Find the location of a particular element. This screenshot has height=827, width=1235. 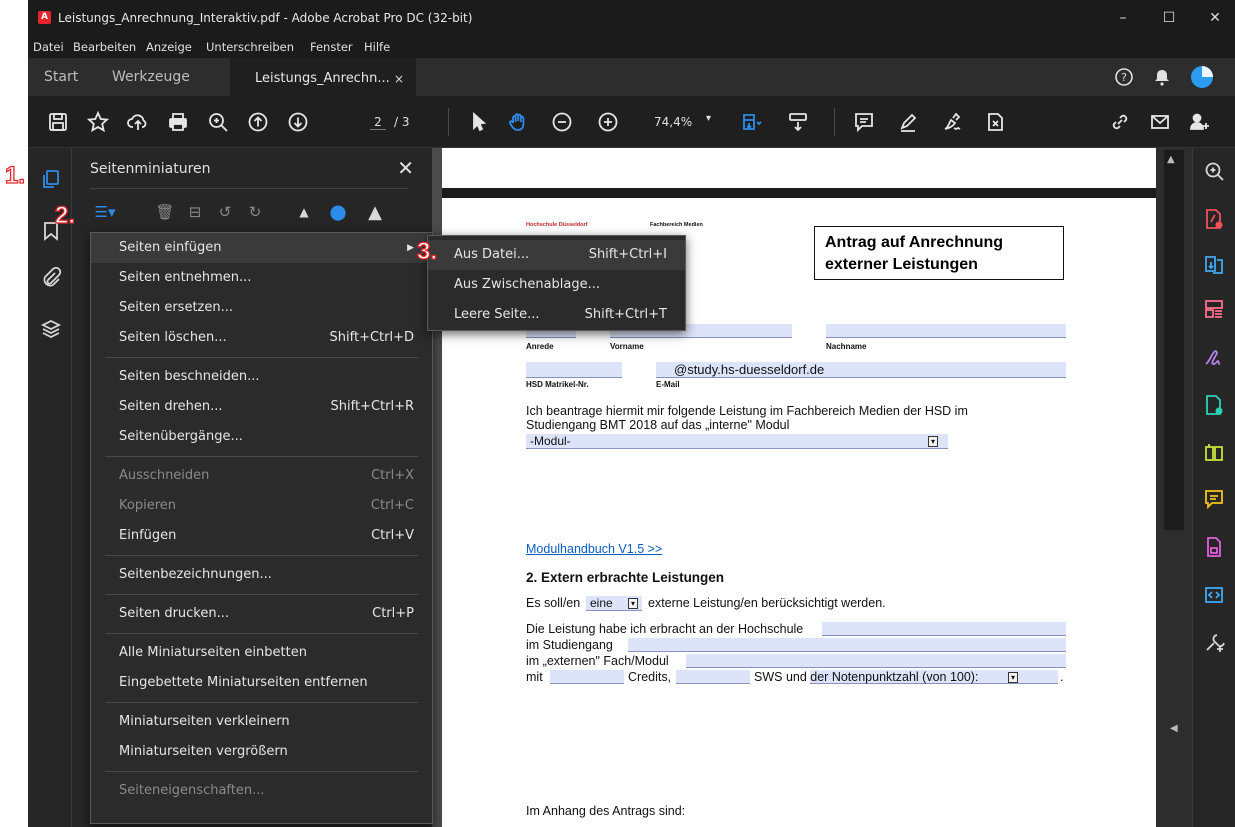

tab-start: Start is located at coordinates (61, 77).